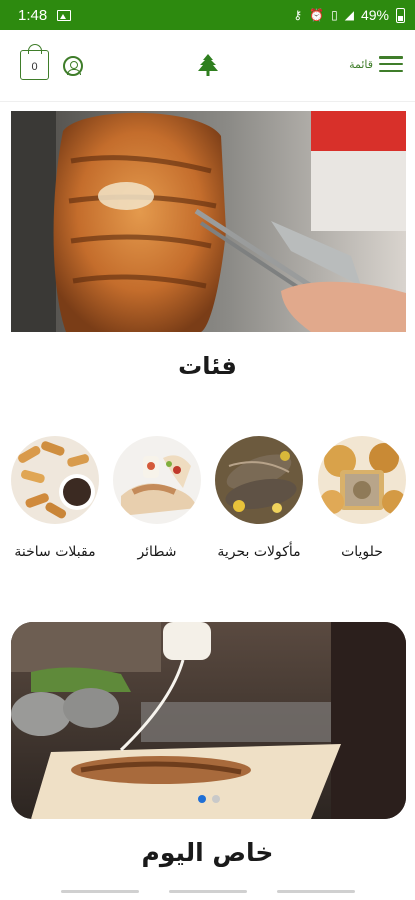 The image size is (415, 900). I want to click on signal-icon: ◢, so click(349, 15).